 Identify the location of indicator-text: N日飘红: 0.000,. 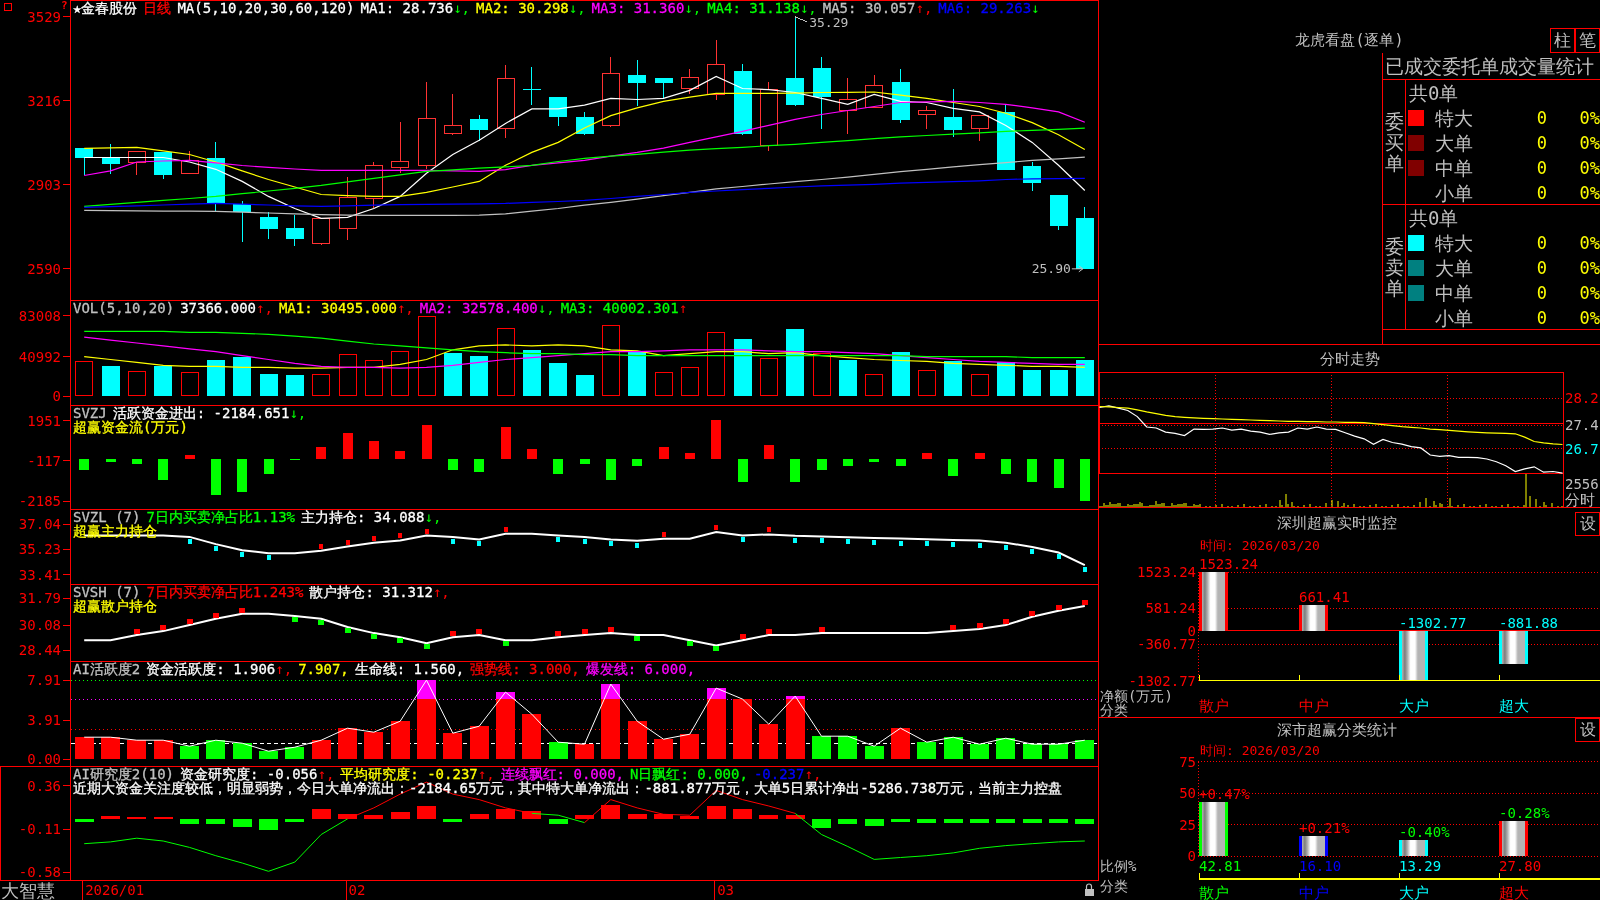
(689, 774).